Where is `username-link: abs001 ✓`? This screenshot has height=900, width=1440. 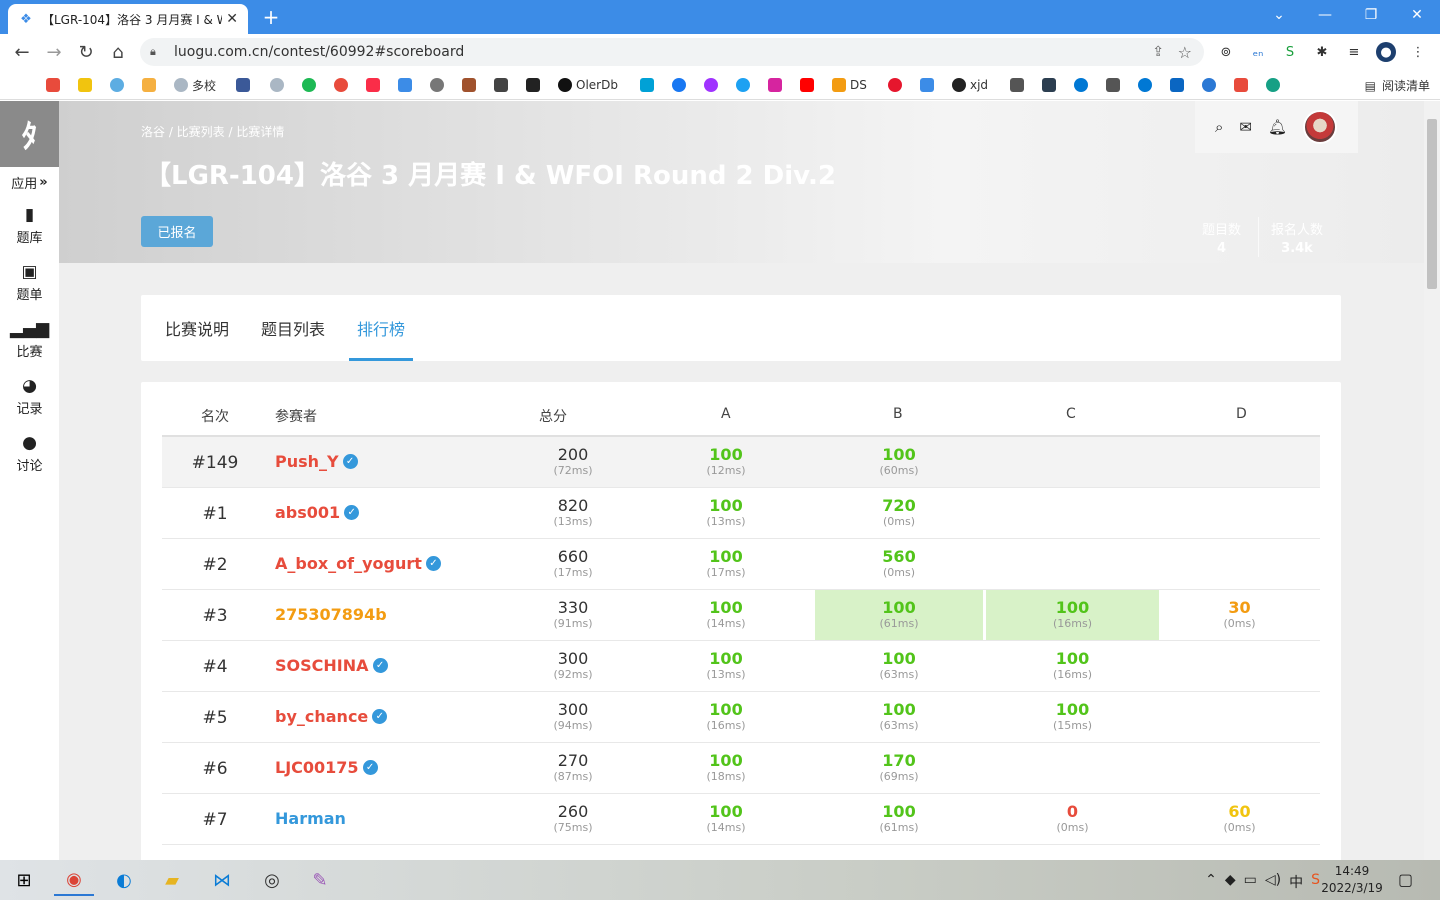
username-link: abs001 ✓ is located at coordinates (317, 512).